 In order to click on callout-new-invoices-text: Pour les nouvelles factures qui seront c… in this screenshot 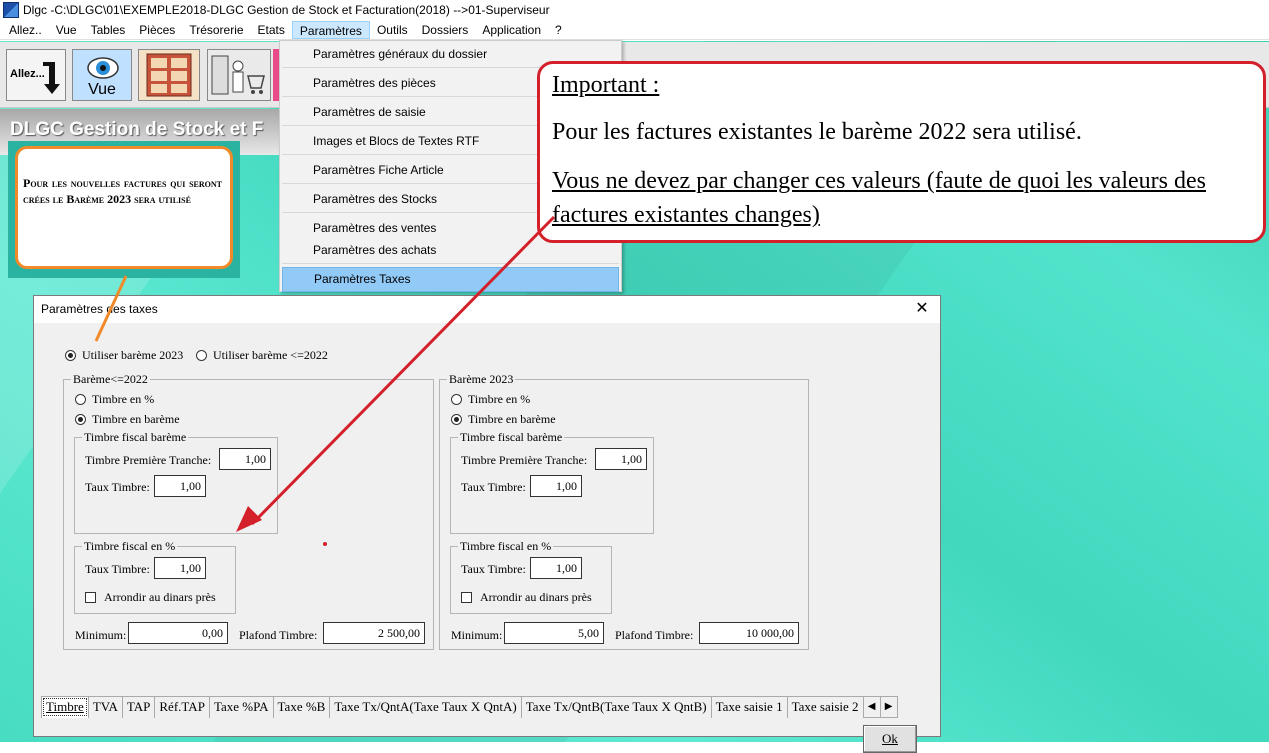, I will do `click(122, 191)`.